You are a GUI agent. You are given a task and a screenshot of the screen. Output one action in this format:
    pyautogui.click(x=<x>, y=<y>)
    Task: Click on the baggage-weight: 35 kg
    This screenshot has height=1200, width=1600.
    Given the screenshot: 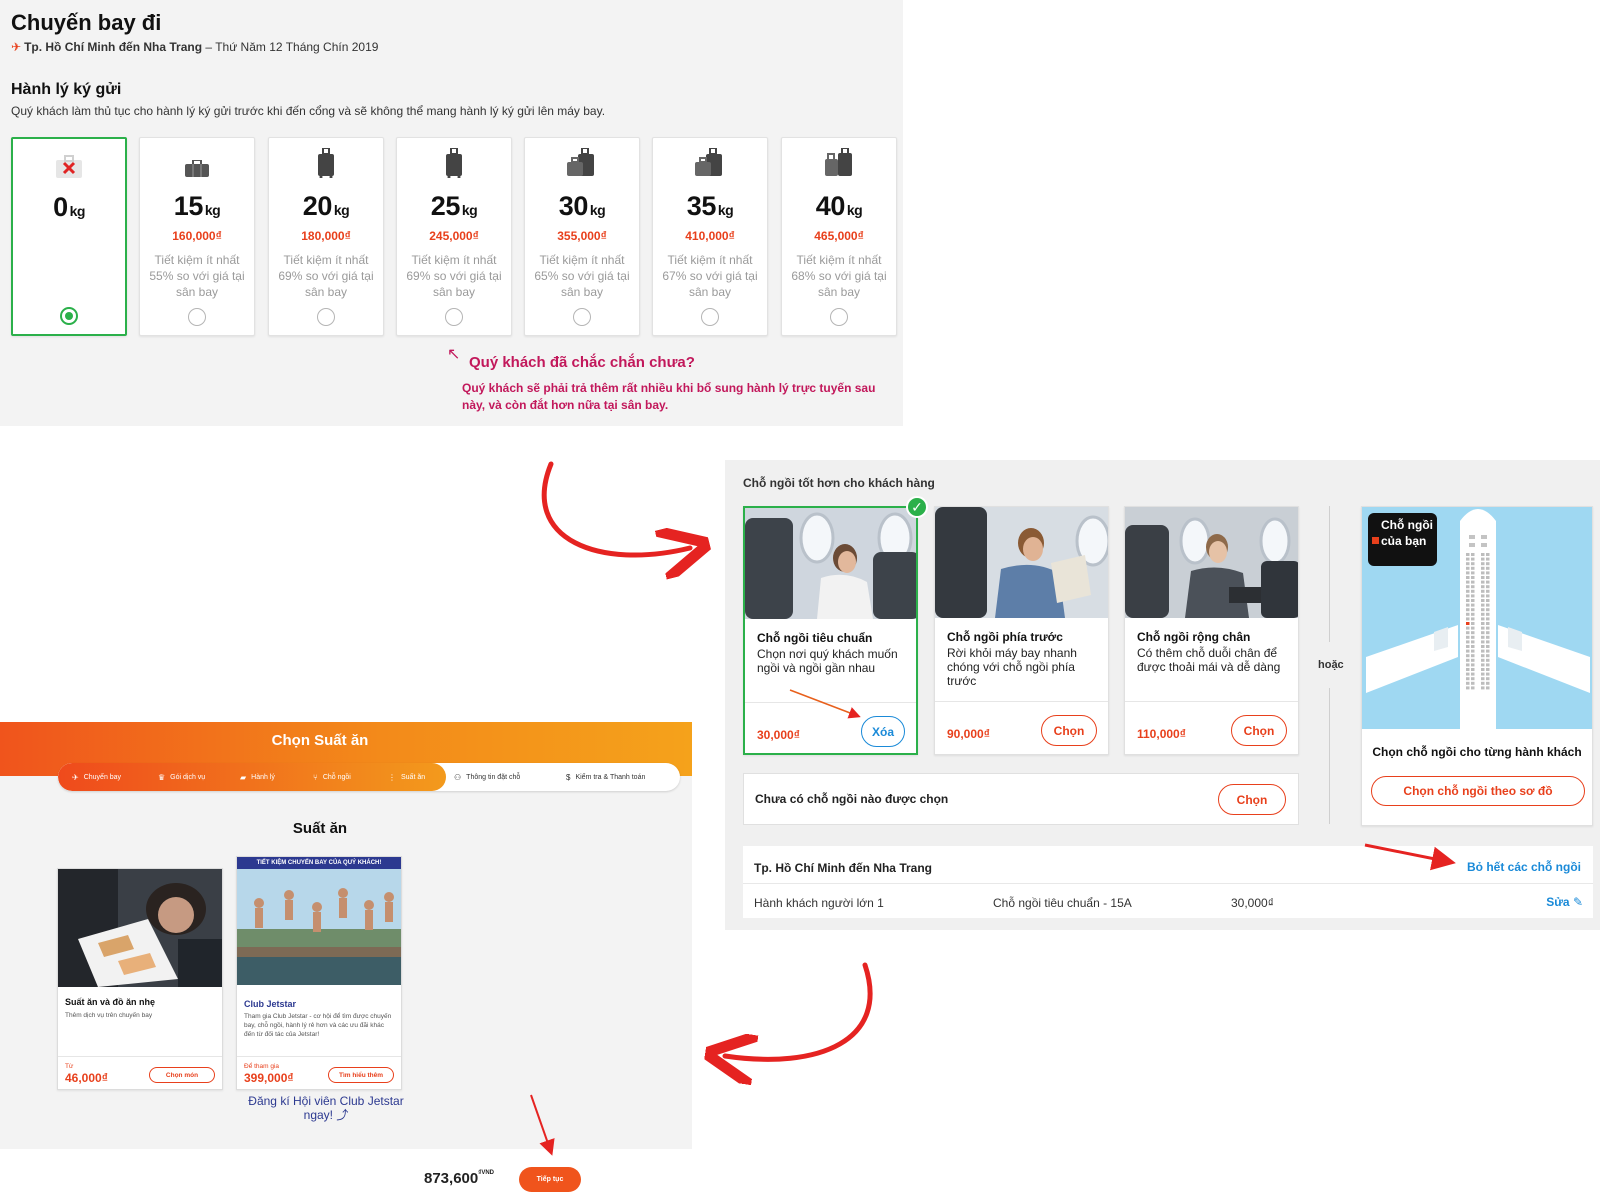 What is the action you would take?
    pyautogui.click(x=710, y=206)
    